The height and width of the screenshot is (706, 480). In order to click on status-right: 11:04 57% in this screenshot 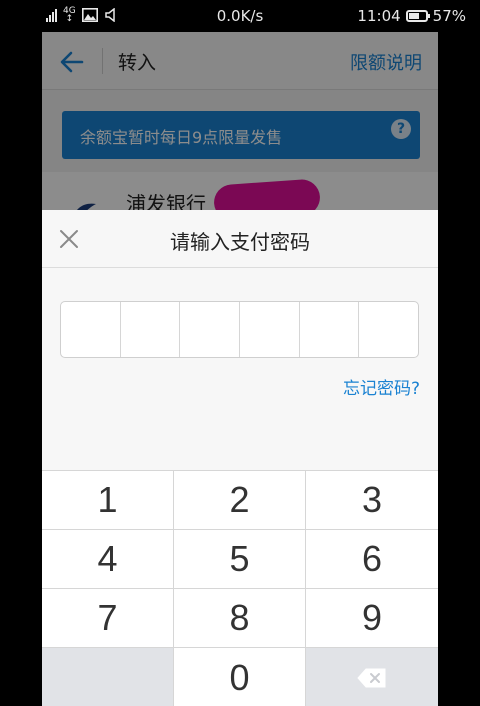, I will do `click(411, 16)`.